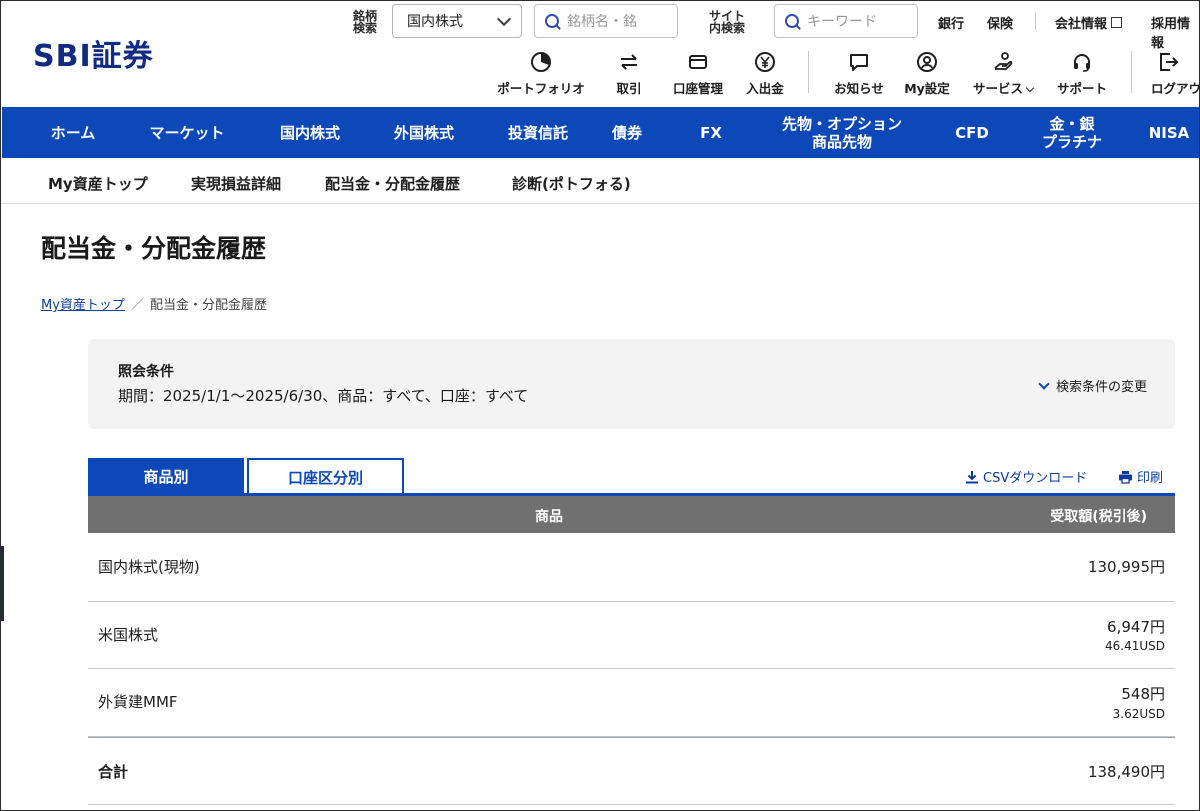  I want to click on market-select: 国内株式, so click(457, 21).